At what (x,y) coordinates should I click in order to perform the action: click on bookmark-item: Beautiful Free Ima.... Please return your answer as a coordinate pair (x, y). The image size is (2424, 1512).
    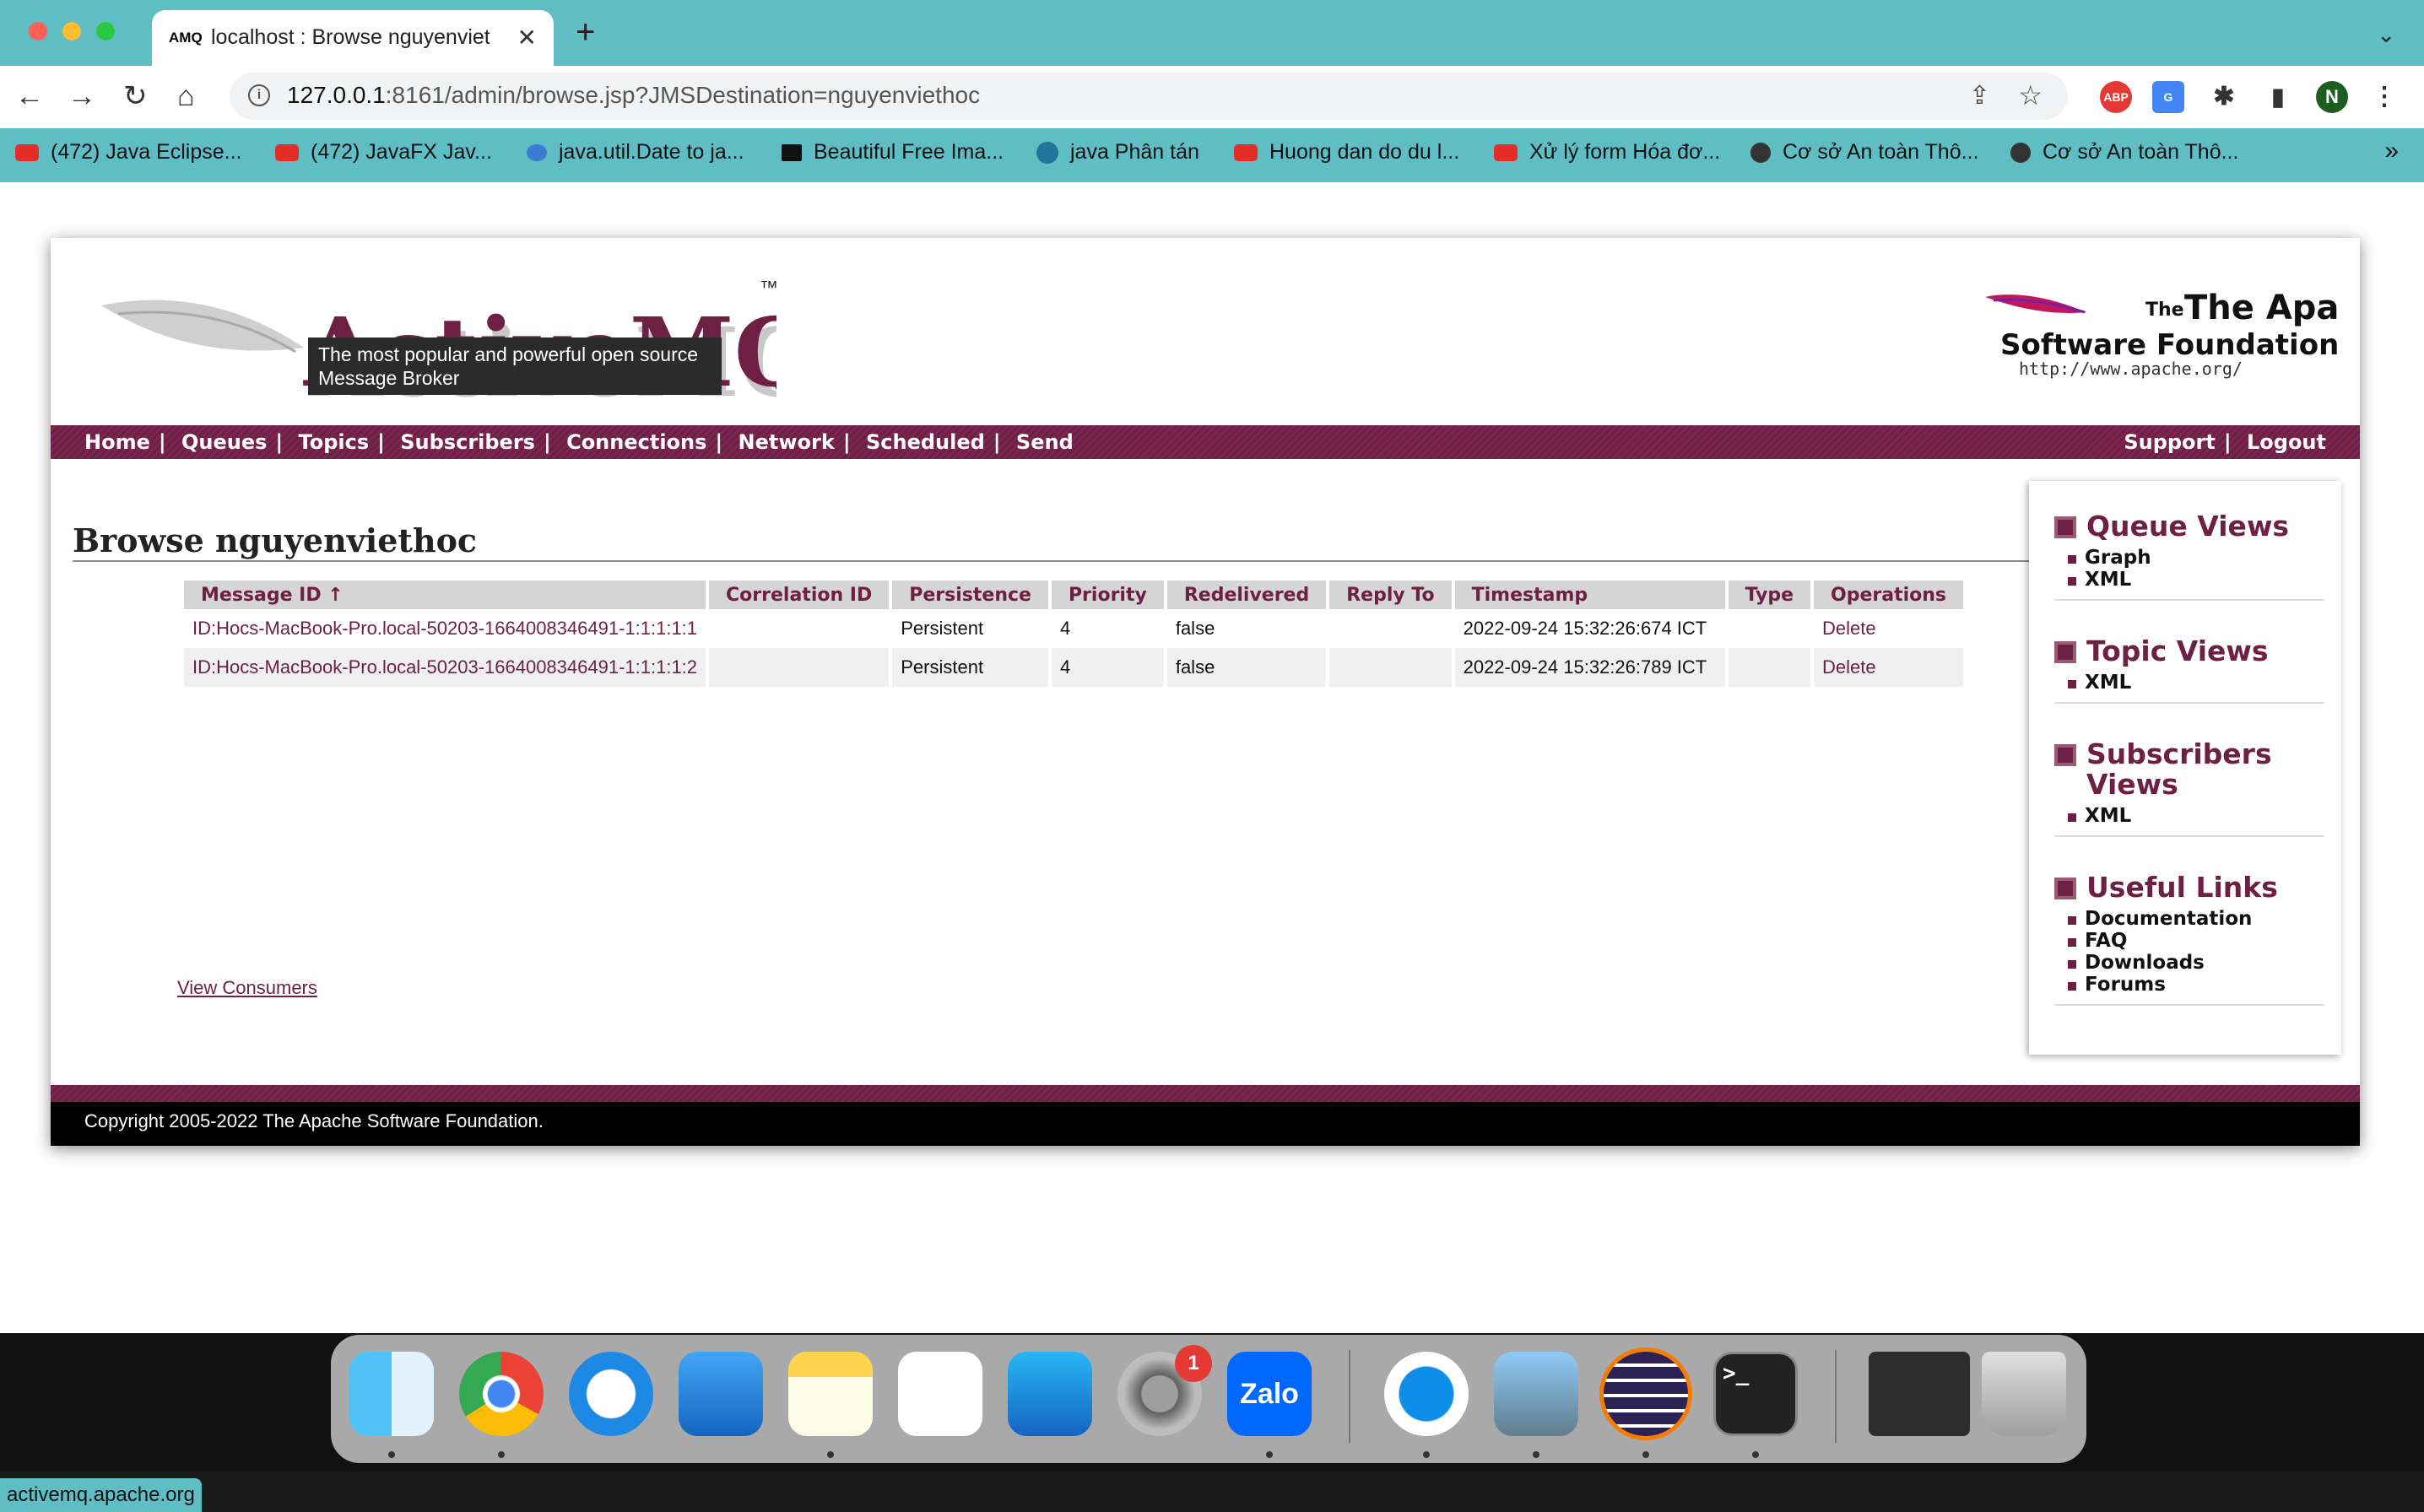
    Looking at the image, I should click on (893, 152).